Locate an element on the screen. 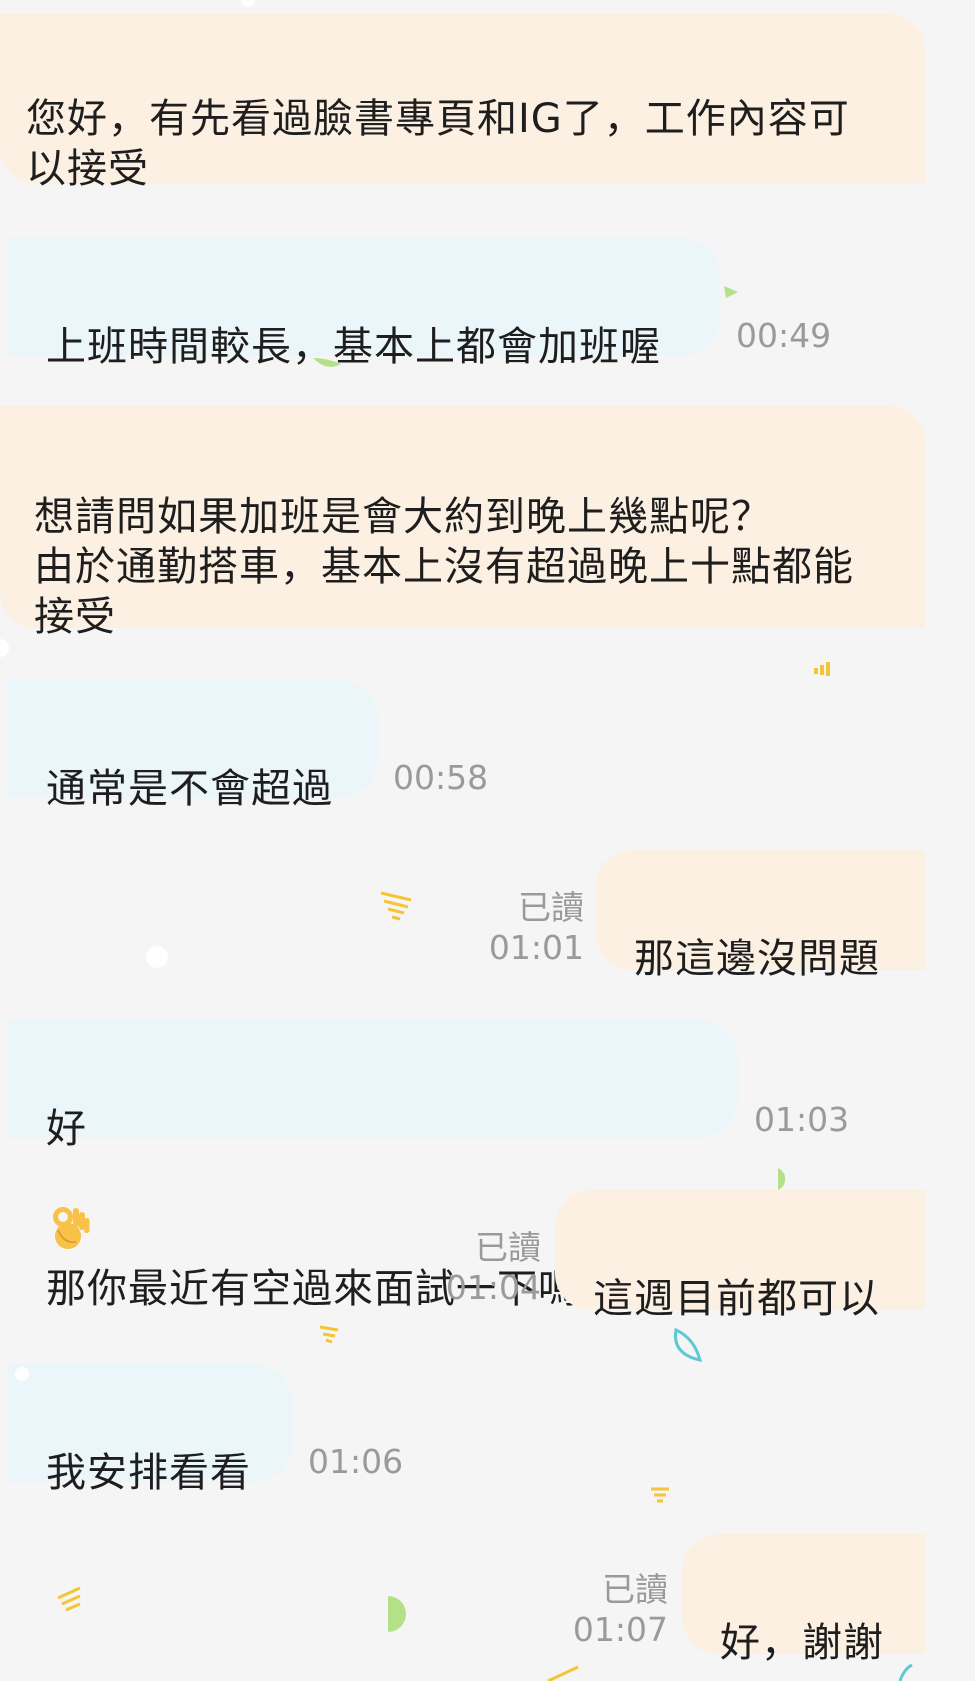  message-text: 好，謝謝 is located at coordinates (802, 1643).